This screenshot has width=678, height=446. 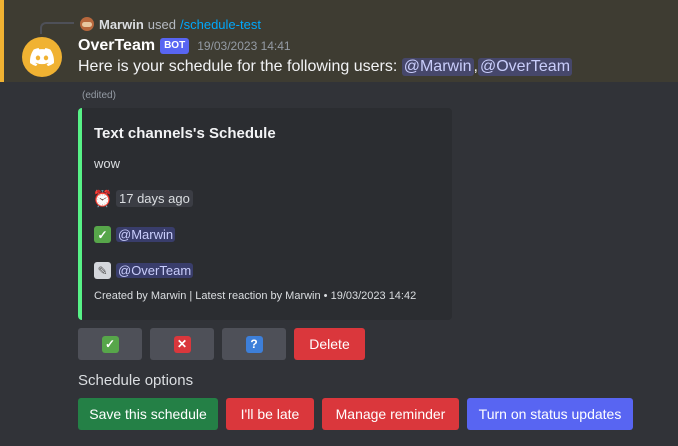 What do you see at coordinates (270, 414) in the screenshot?
I see `late-button: I'll be late` at bounding box center [270, 414].